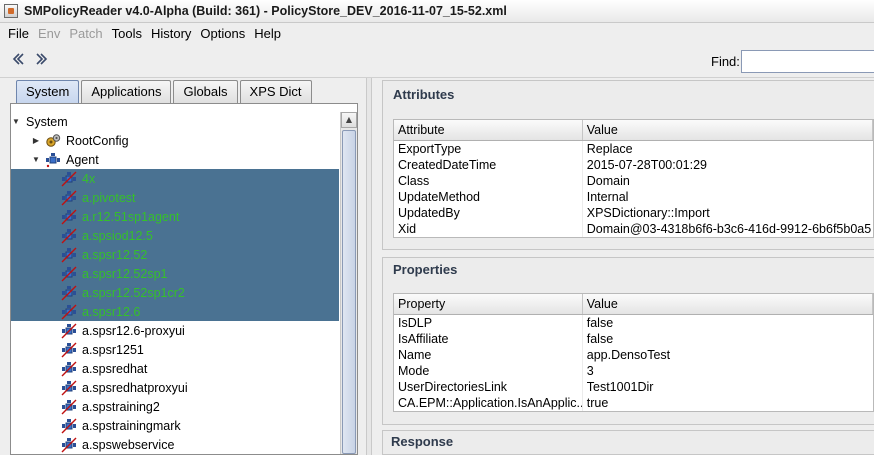 The image size is (874, 455). What do you see at coordinates (175, 178) in the screenshot?
I see `tree-item-agent: 4x` at bounding box center [175, 178].